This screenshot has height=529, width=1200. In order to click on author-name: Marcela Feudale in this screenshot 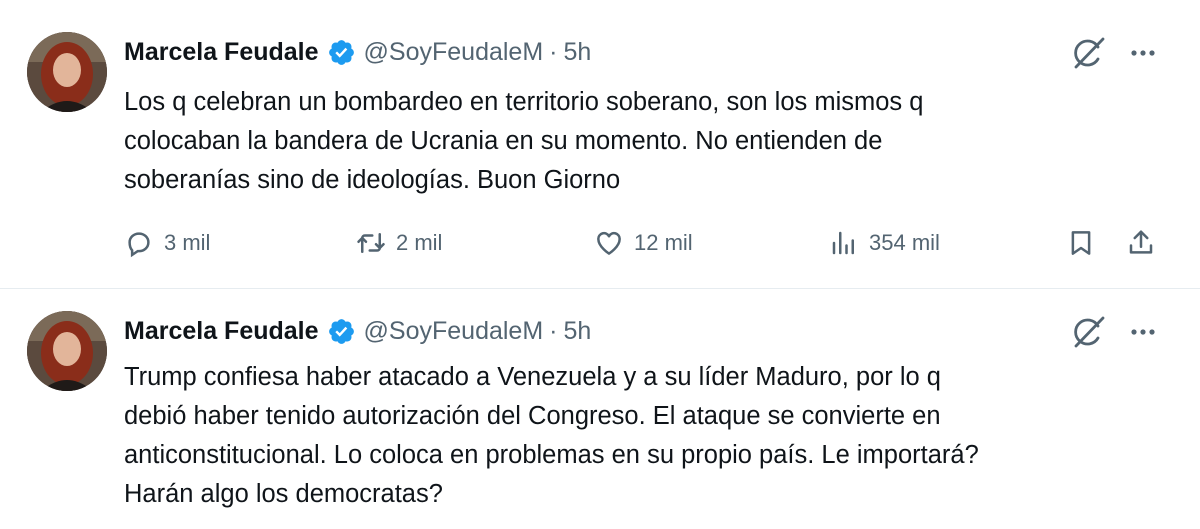, I will do `click(221, 331)`.